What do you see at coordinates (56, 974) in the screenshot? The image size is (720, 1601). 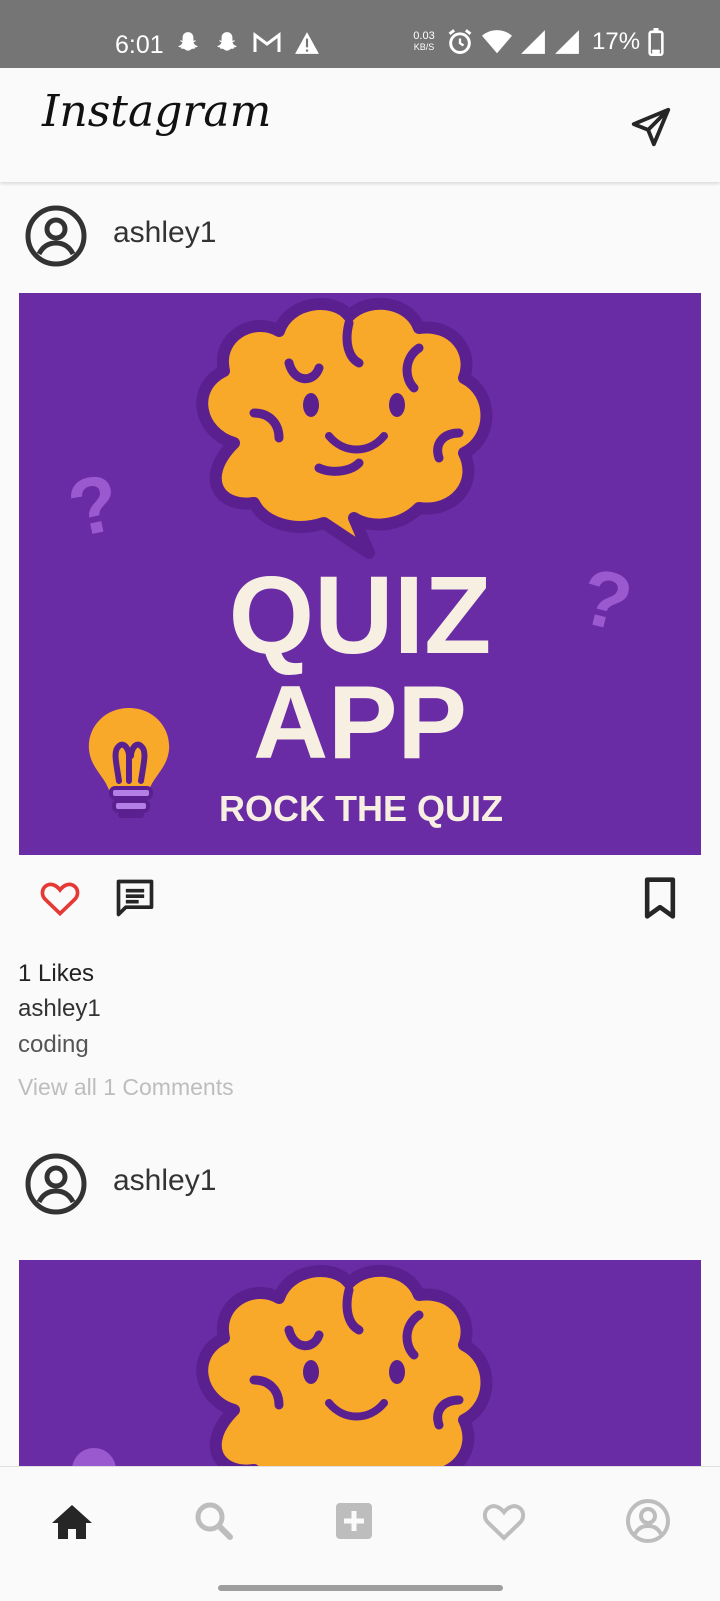 I see `likes-count: 1 Likes` at bounding box center [56, 974].